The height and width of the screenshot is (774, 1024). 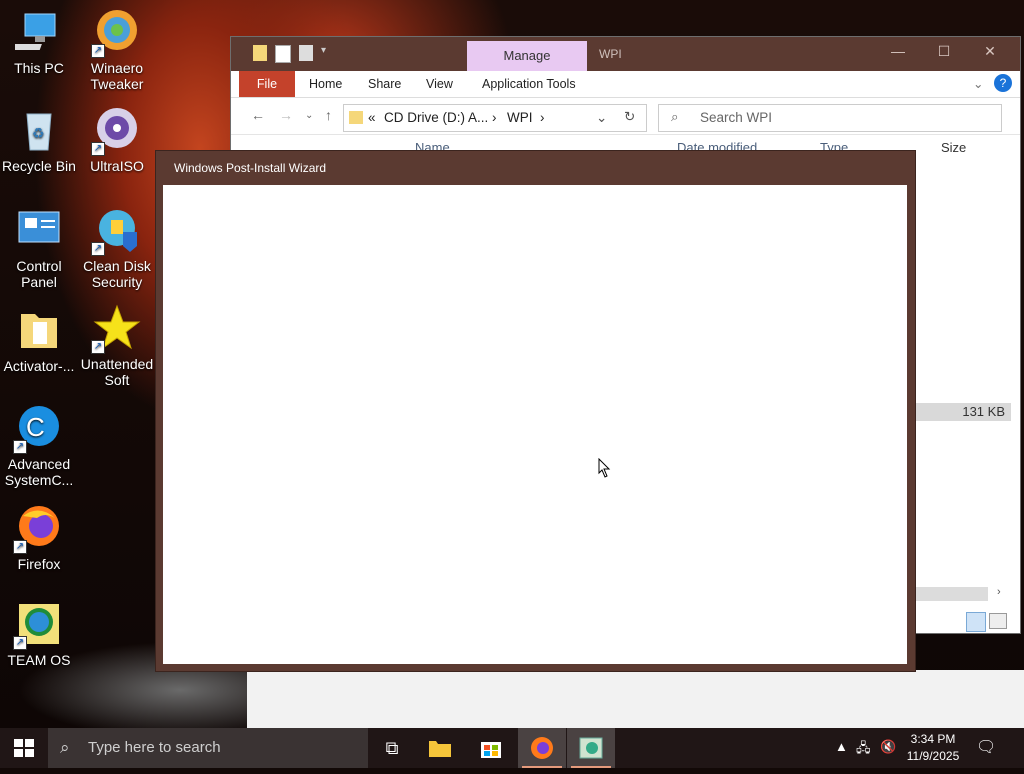 I want to click on details-view-icon, so click(x=976, y=622).